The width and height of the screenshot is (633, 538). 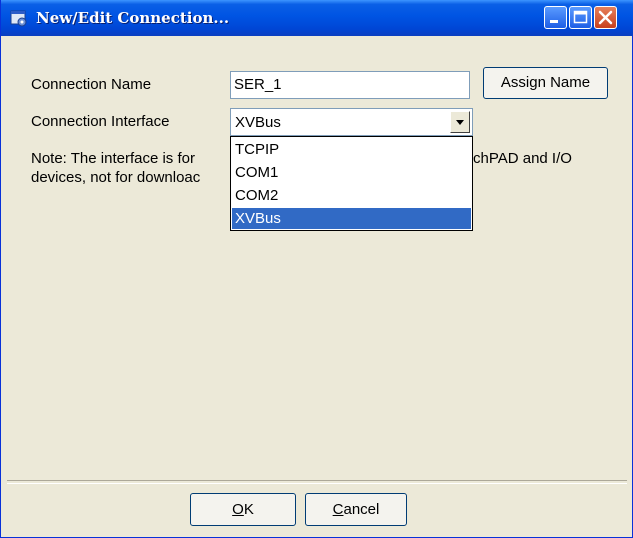 I want to click on dropdown-option-com2: COM2, so click(x=351, y=195).